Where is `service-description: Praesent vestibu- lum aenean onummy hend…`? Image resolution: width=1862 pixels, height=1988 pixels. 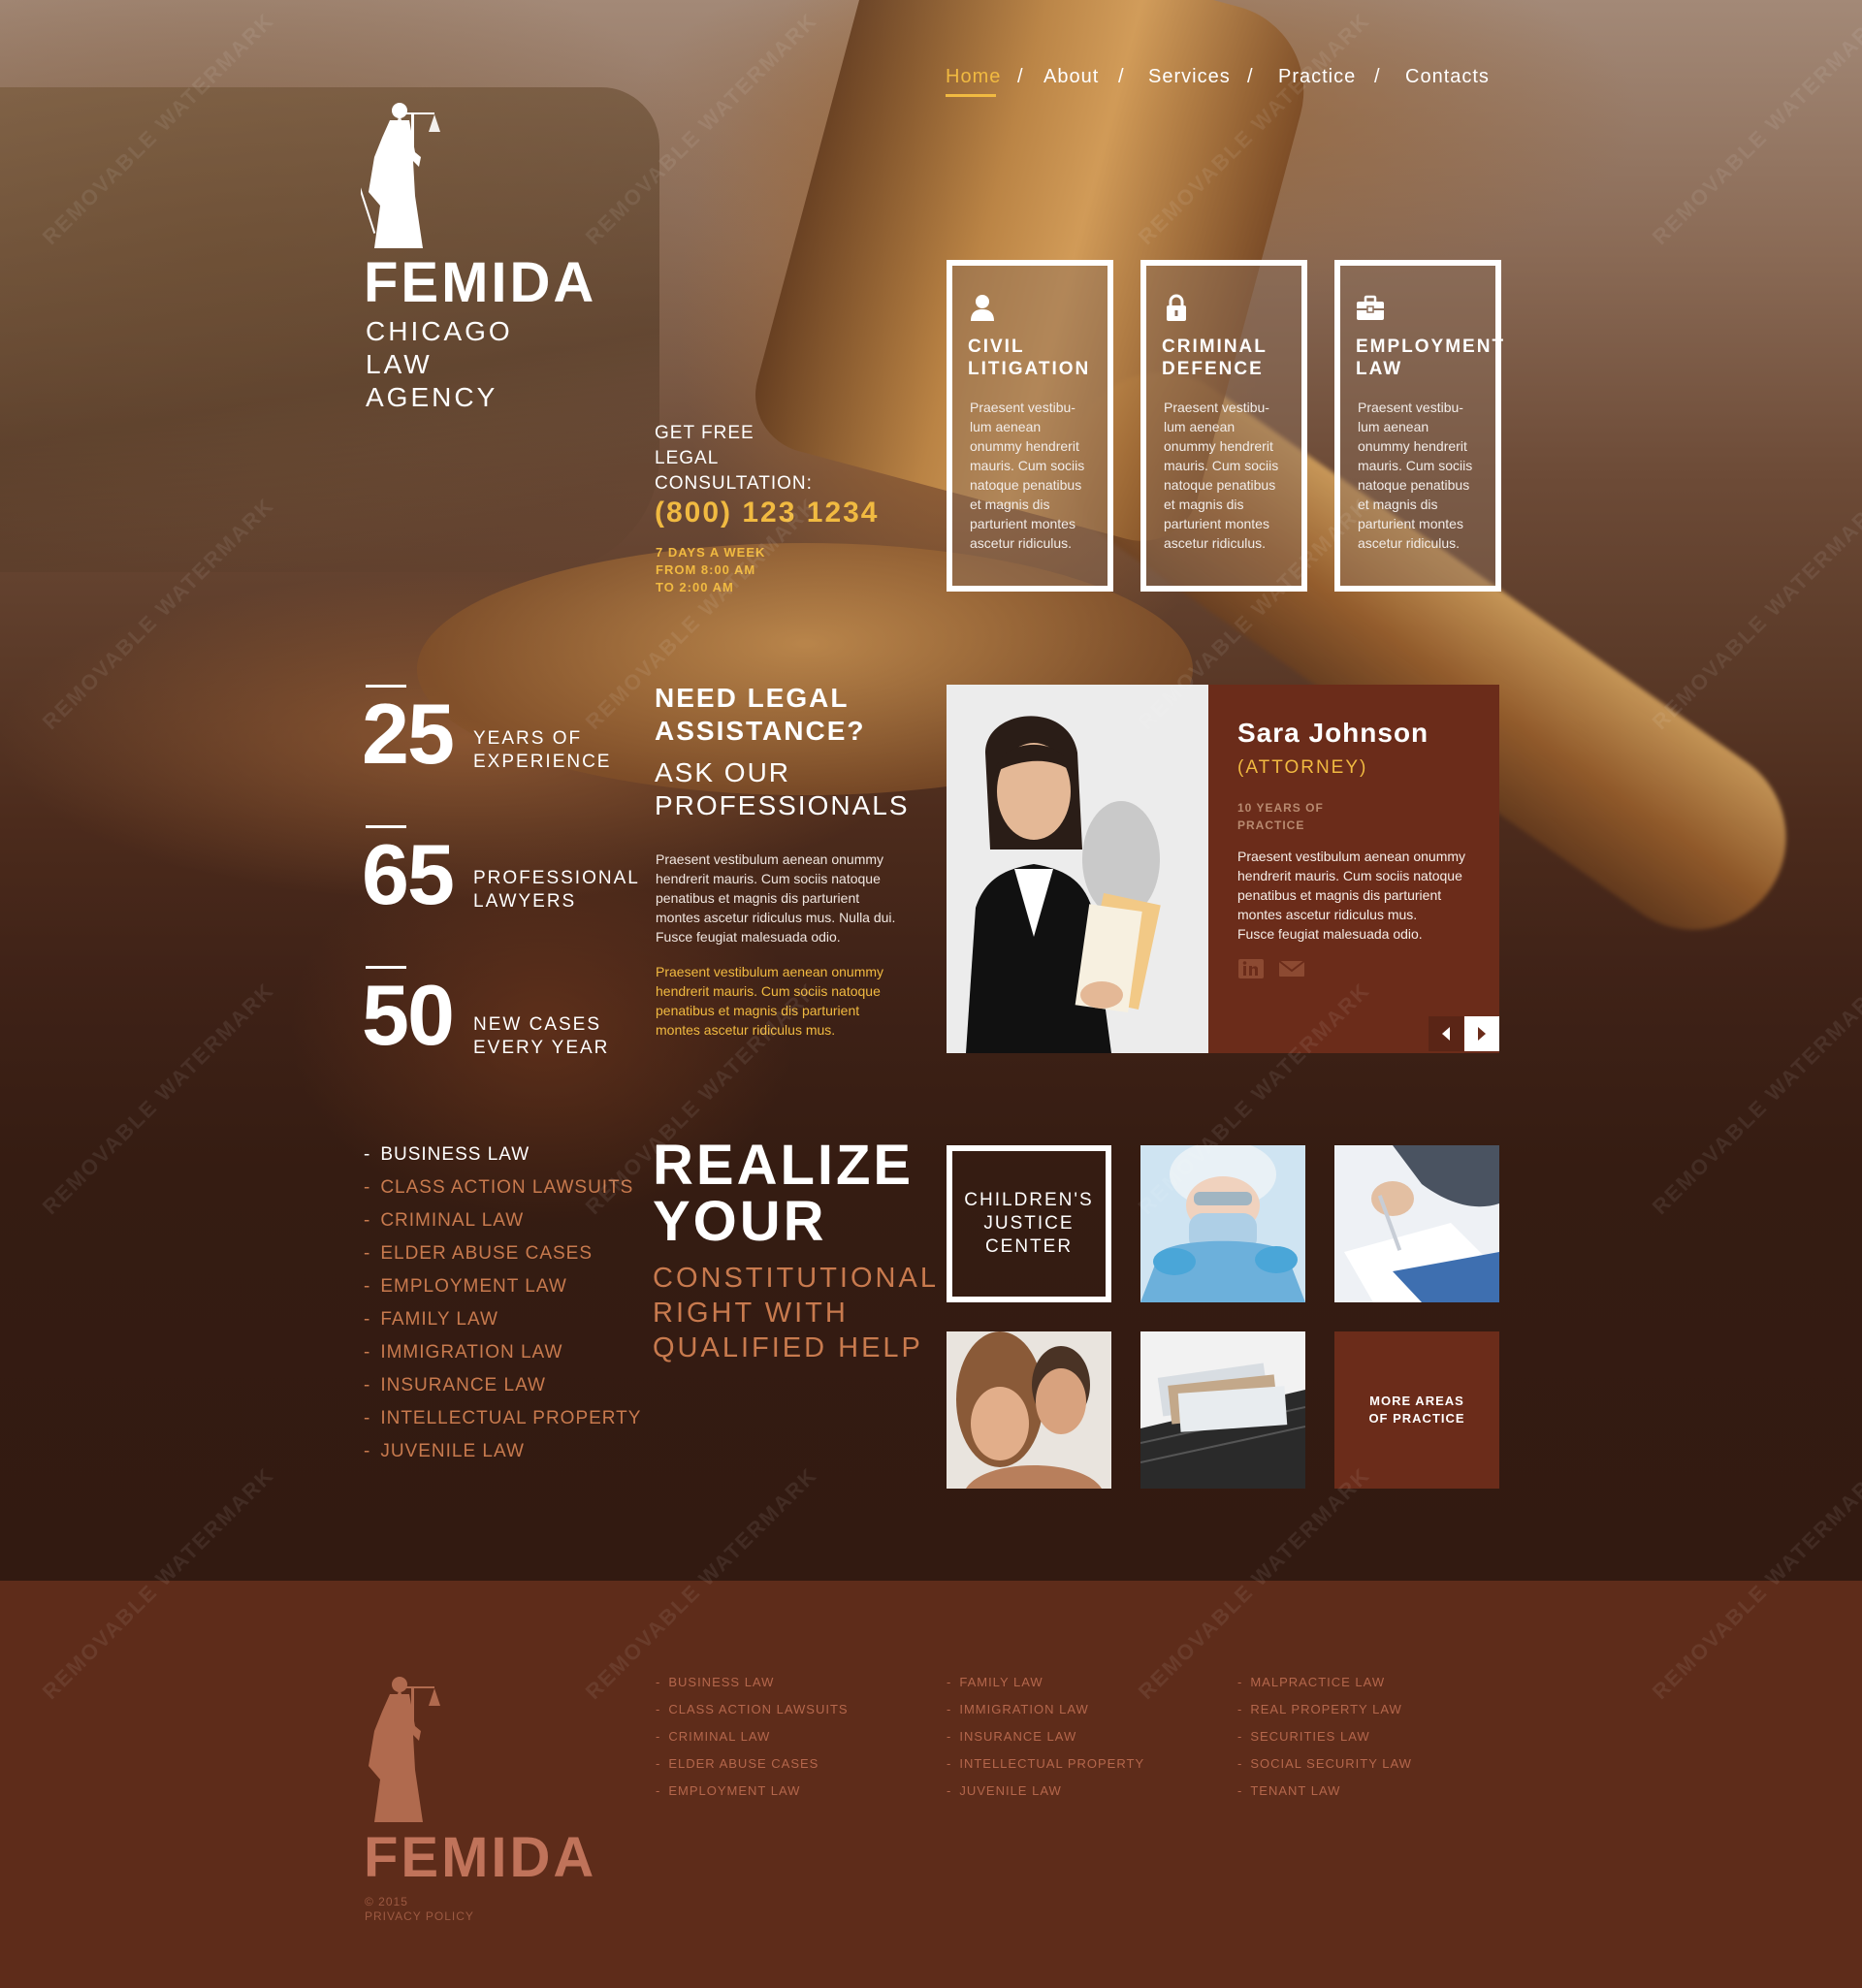 service-description: Praesent vestibu- lum aenean onummy hend… is located at coordinates (1028, 475).